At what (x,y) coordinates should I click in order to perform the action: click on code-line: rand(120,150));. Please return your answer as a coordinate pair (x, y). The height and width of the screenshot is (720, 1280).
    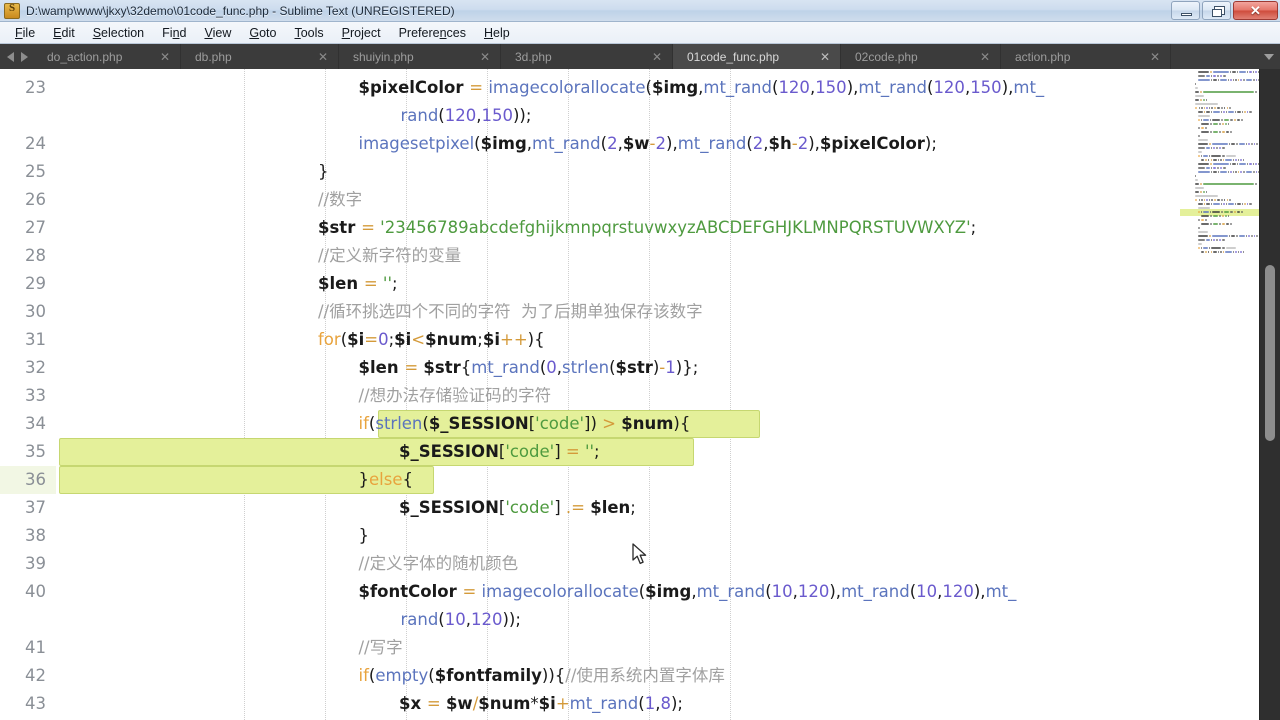
    Looking at the image, I should click on (618, 116).